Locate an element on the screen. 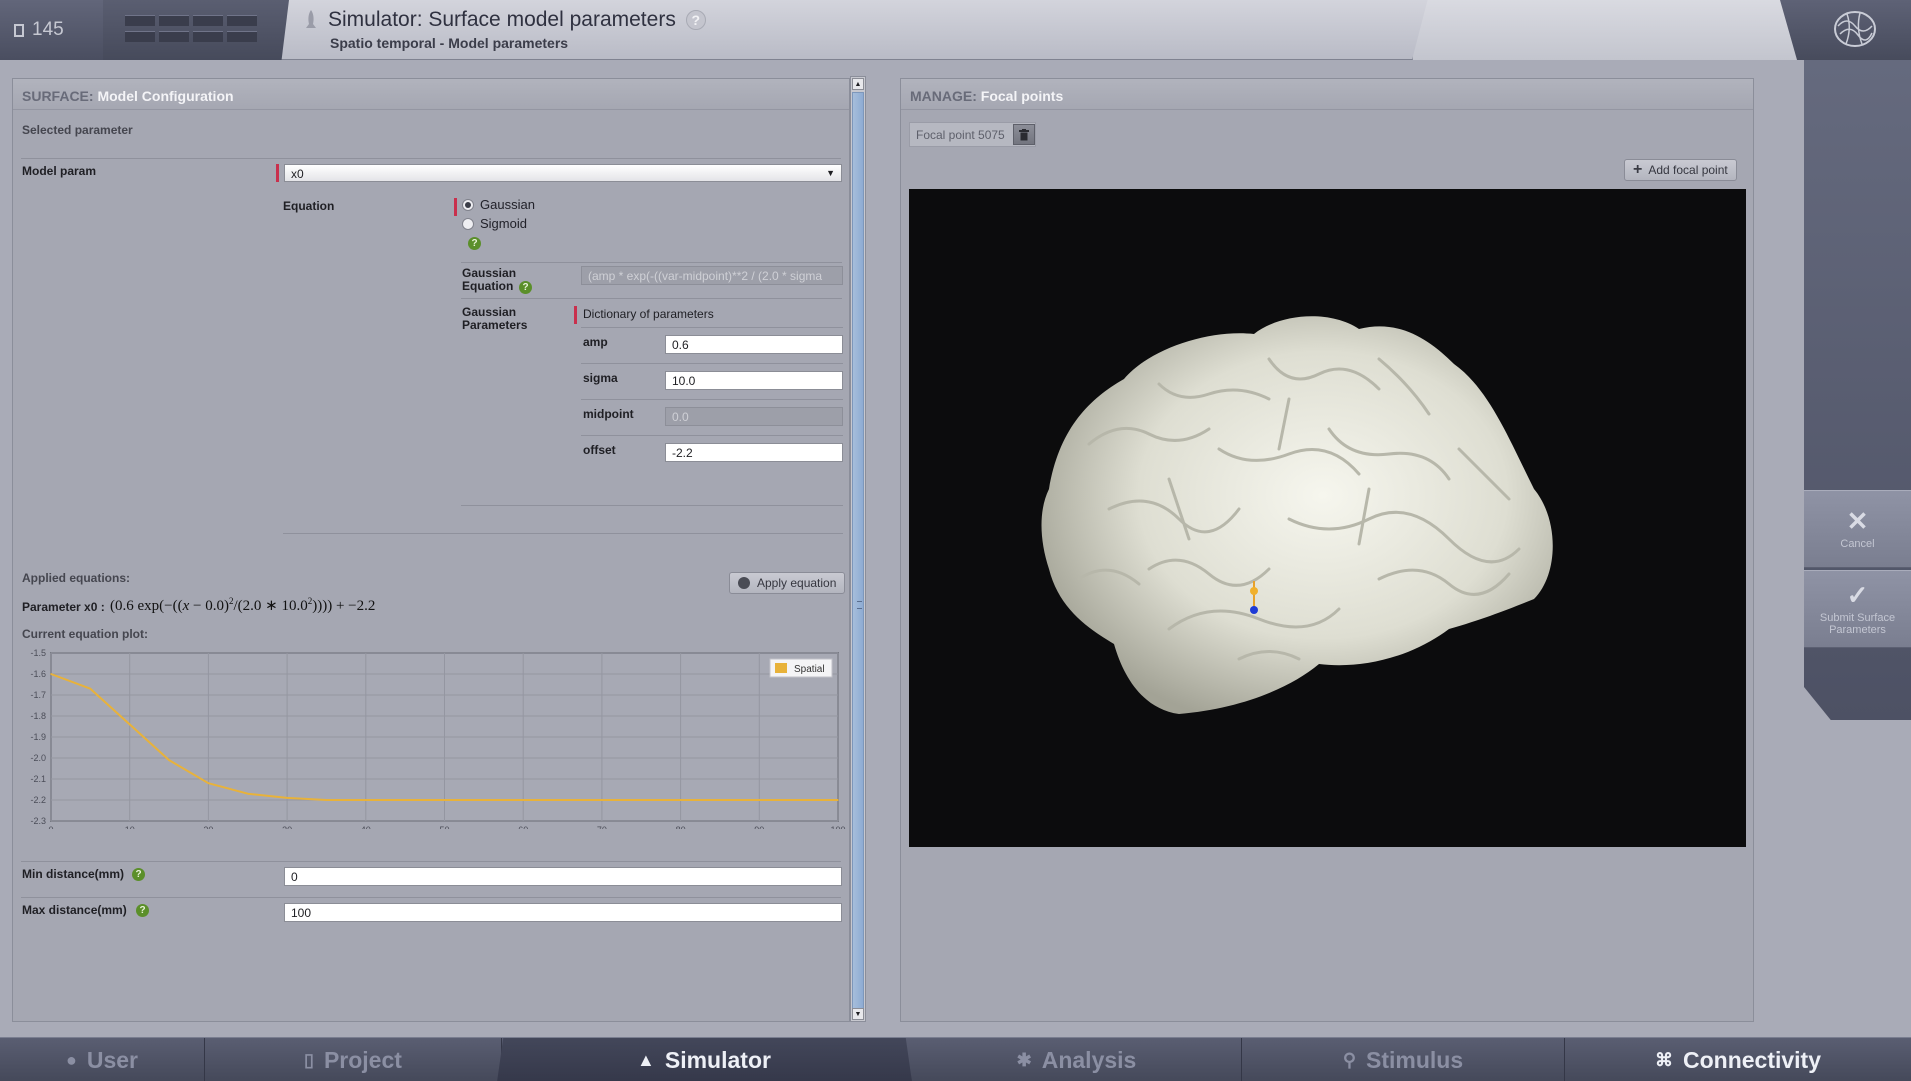 The width and height of the screenshot is (1911, 1081). location-pin-icon: ⚲ is located at coordinates (1349, 1059).